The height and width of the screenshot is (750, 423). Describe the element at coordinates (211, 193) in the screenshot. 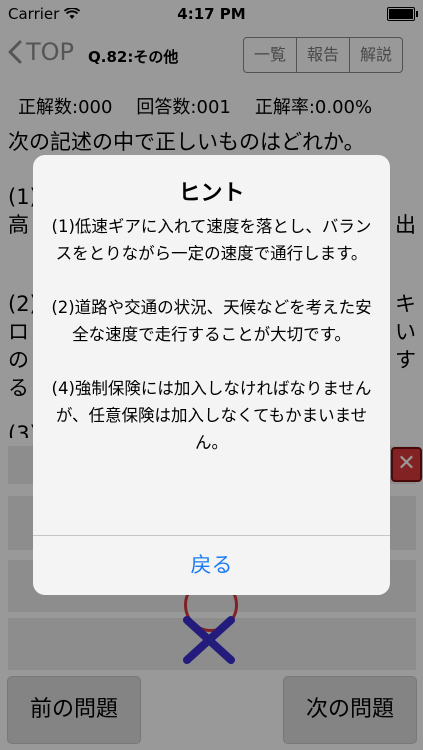

I see `alert-title: ヒント` at that location.